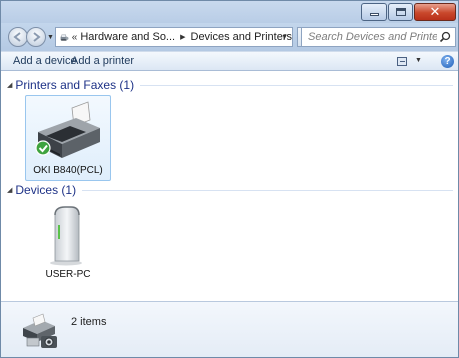  Describe the element at coordinates (284, 37) in the screenshot. I see `address-history-dropdown: ▼` at that location.